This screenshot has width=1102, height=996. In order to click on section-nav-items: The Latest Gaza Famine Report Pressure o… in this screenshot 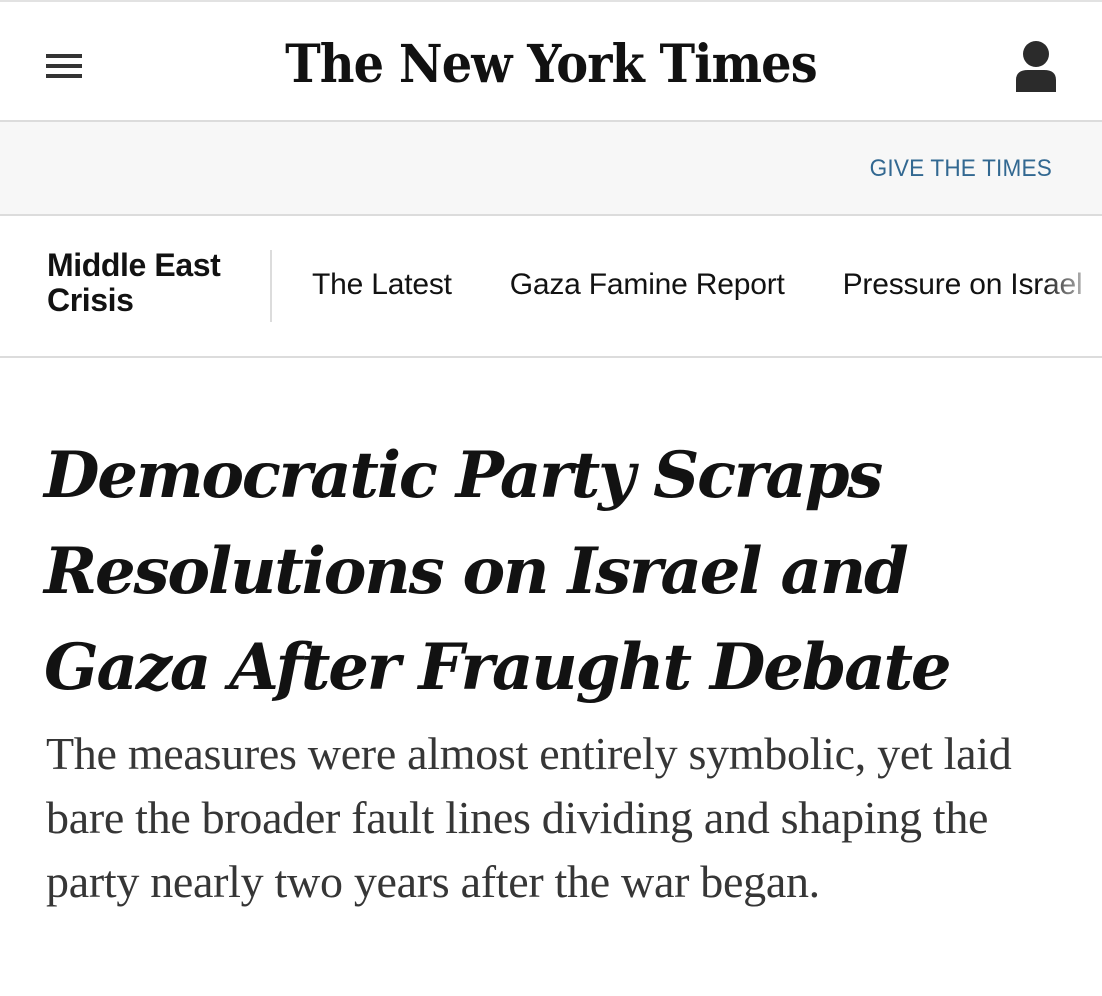, I will do `click(707, 285)`.